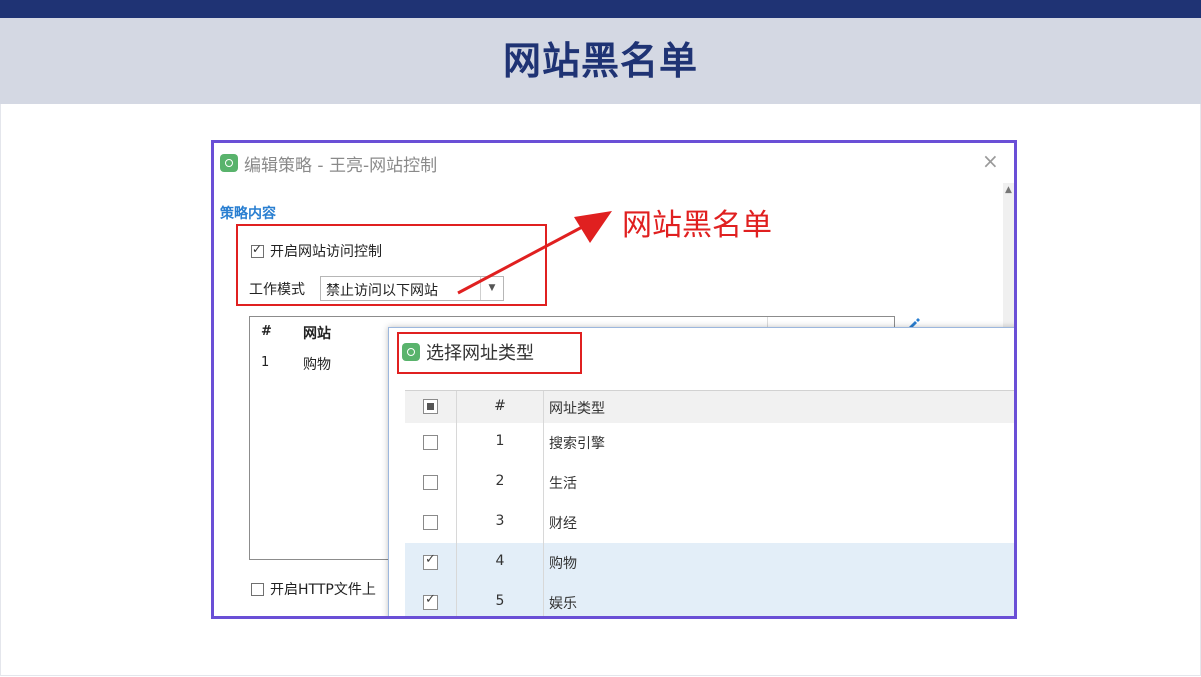  What do you see at coordinates (709, 563) in the screenshot?
I see `table-row: 4 购物` at bounding box center [709, 563].